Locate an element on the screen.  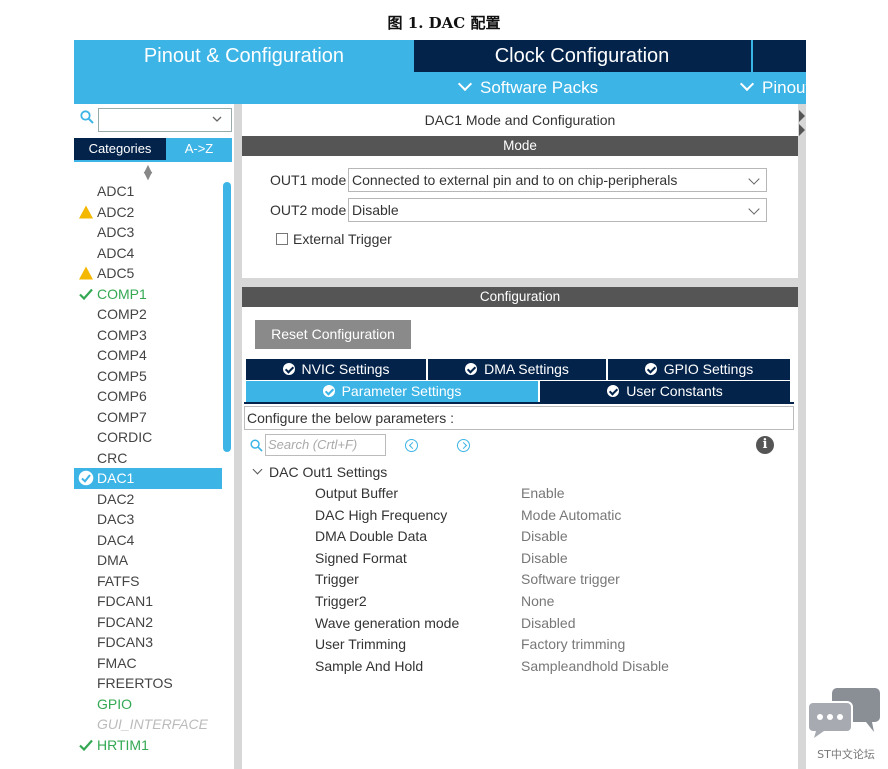
parameter-value: None is located at coordinates (537, 602).